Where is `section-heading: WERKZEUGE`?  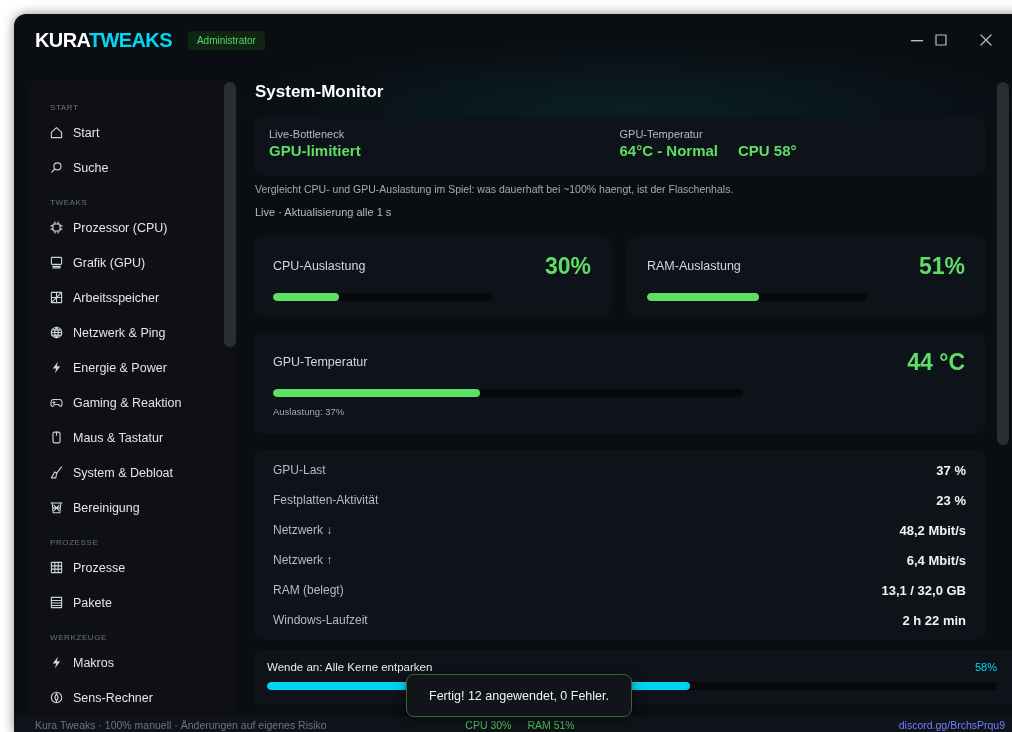
section-heading: WERKZEUGE is located at coordinates (79, 638).